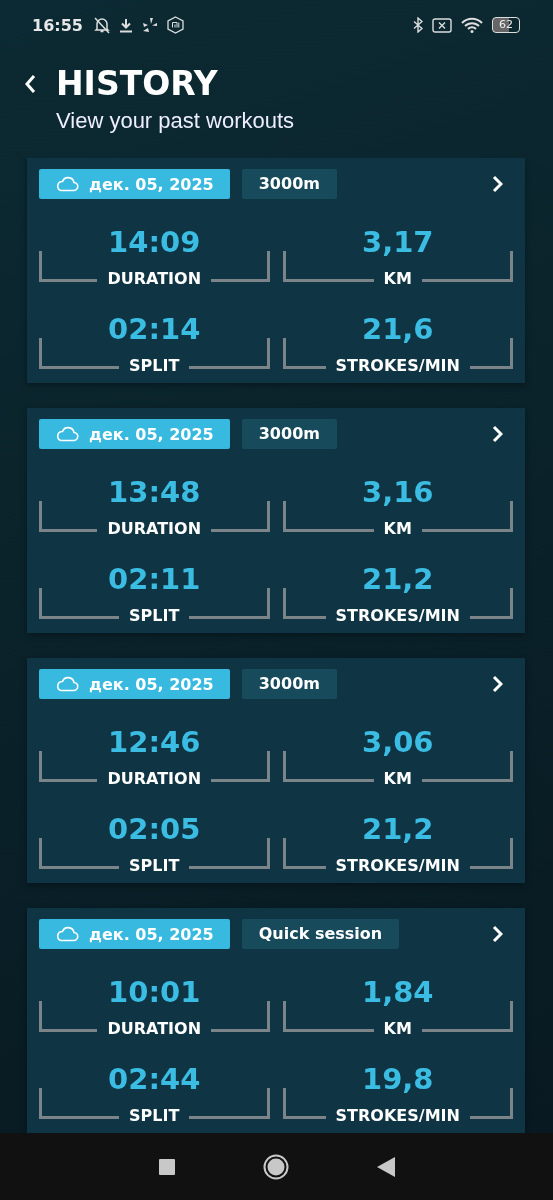 The image size is (553, 1200). I want to click on workout-type: Quick session, so click(320, 934).